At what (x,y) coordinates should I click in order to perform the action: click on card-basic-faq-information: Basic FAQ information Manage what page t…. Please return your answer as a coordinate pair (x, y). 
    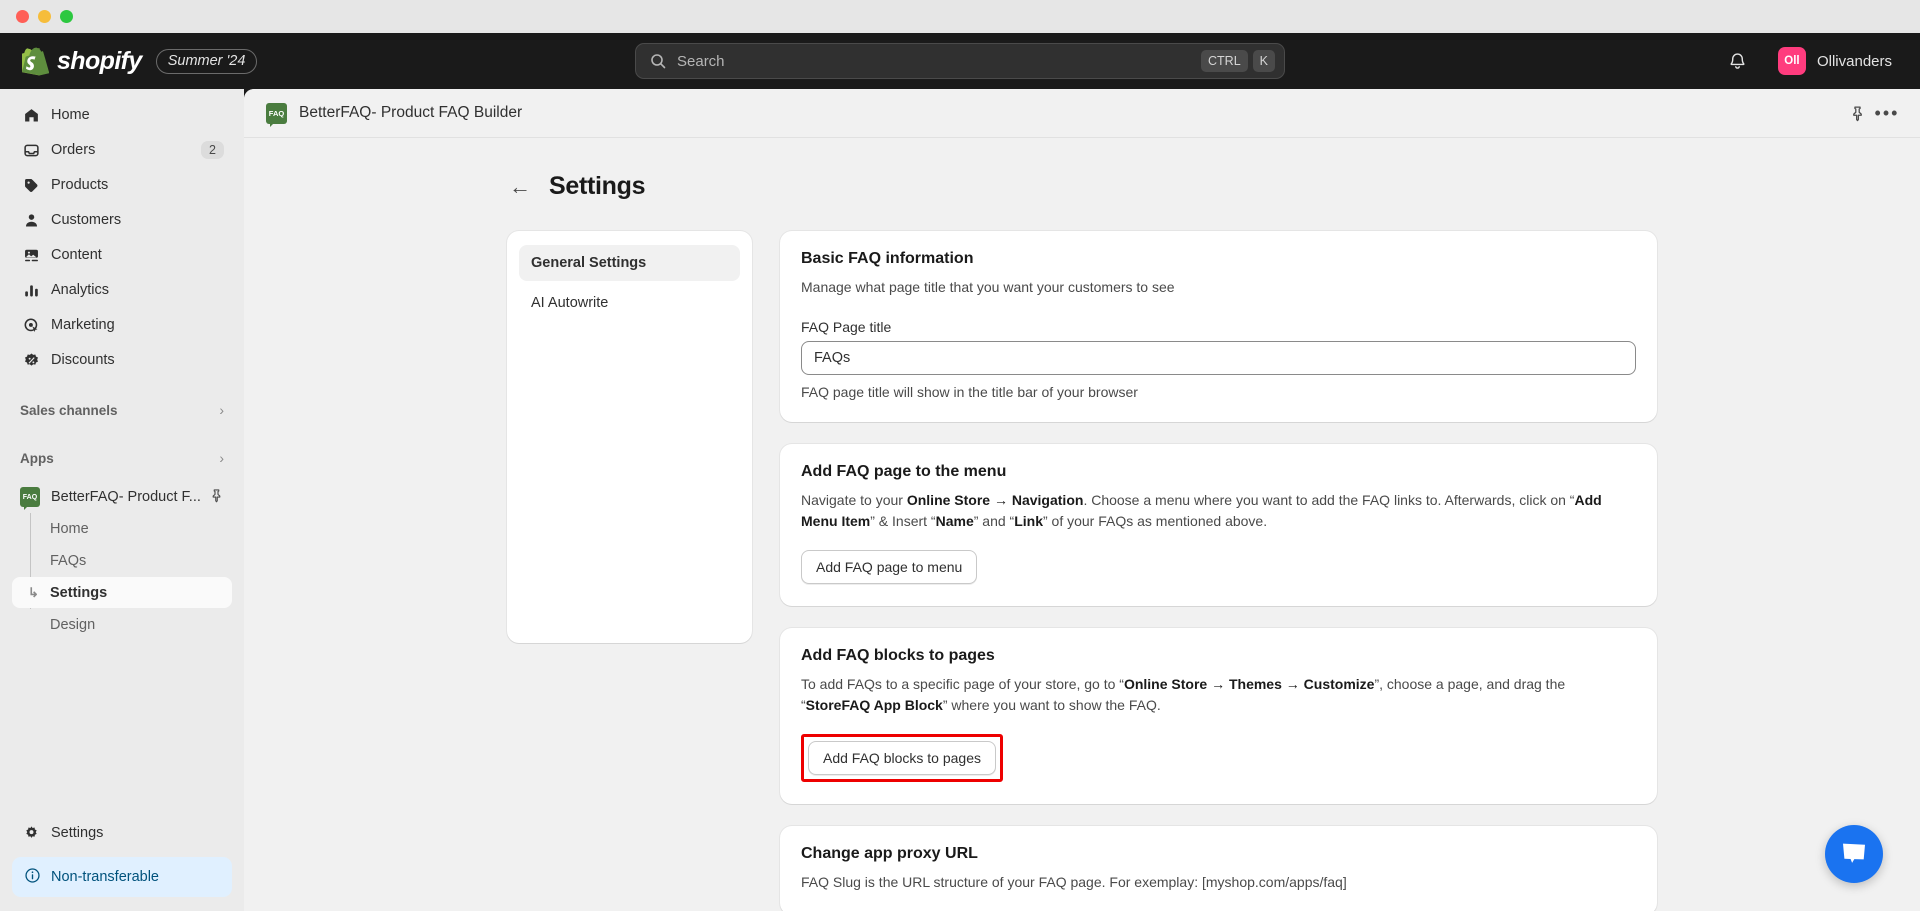
    Looking at the image, I should click on (1218, 326).